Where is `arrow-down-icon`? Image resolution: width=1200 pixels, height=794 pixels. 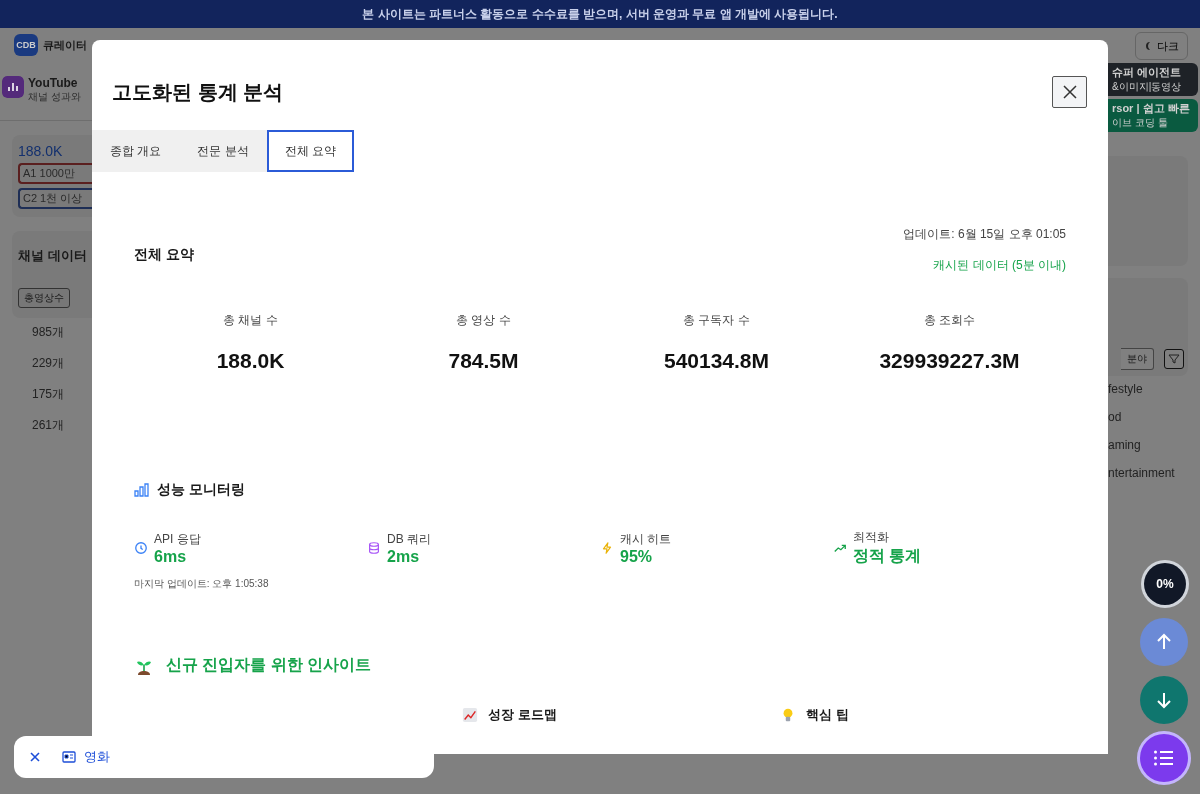 arrow-down-icon is located at coordinates (1164, 700).